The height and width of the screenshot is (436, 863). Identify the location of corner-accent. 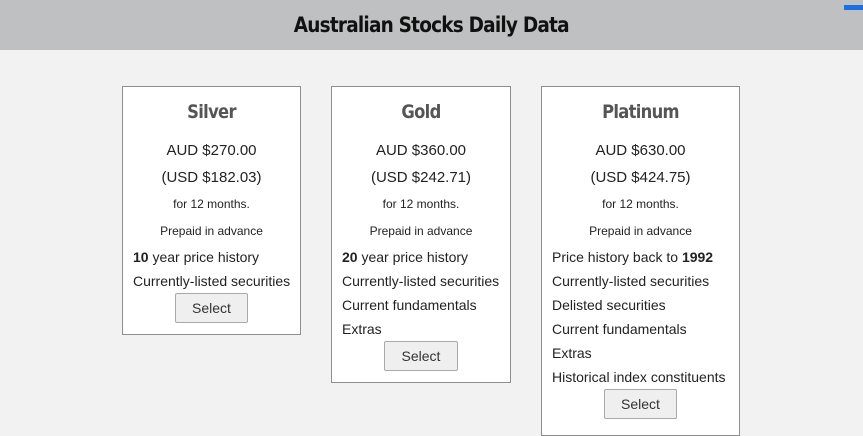
(853, 7).